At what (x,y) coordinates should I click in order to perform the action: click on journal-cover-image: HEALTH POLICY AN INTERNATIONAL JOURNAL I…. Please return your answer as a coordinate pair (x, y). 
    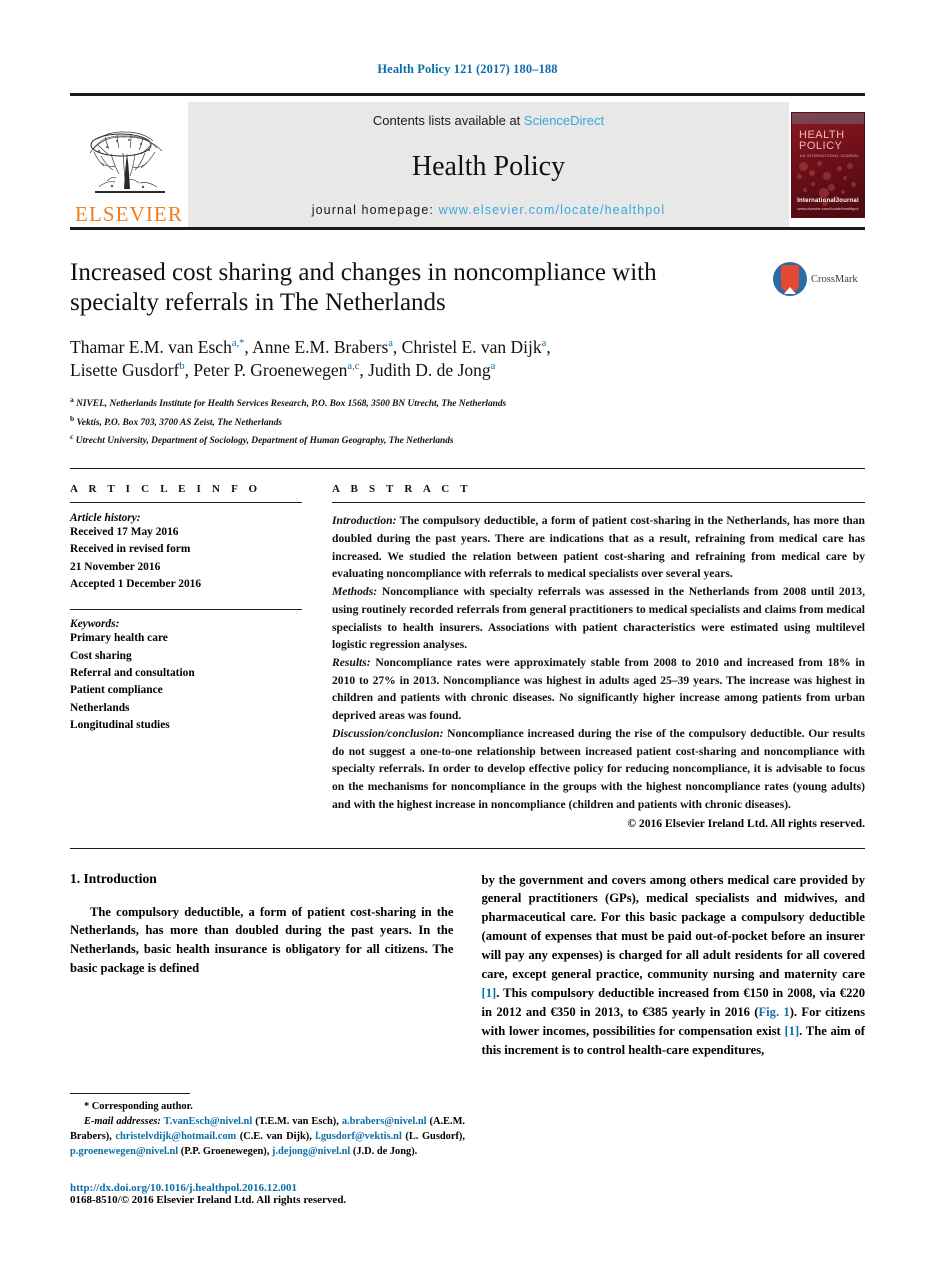
    Looking at the image, I should click on (828, 164).